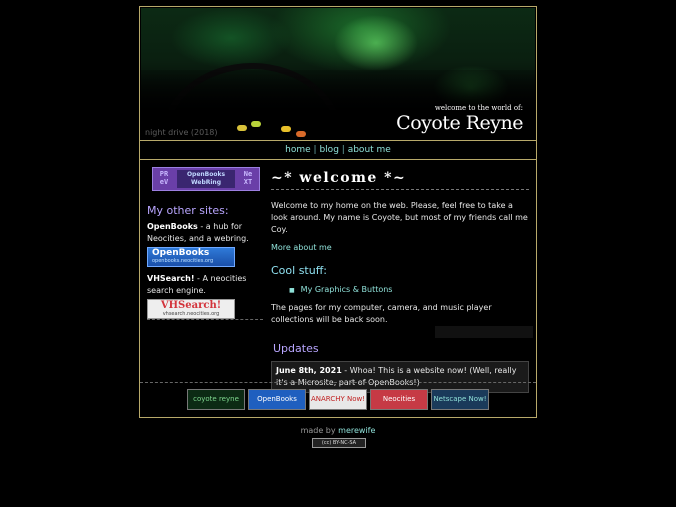 The image size is (676, 507). Describe the element at coordinates (369, 150) in the screenshot. I see `nav-about-link: about me` at that location.